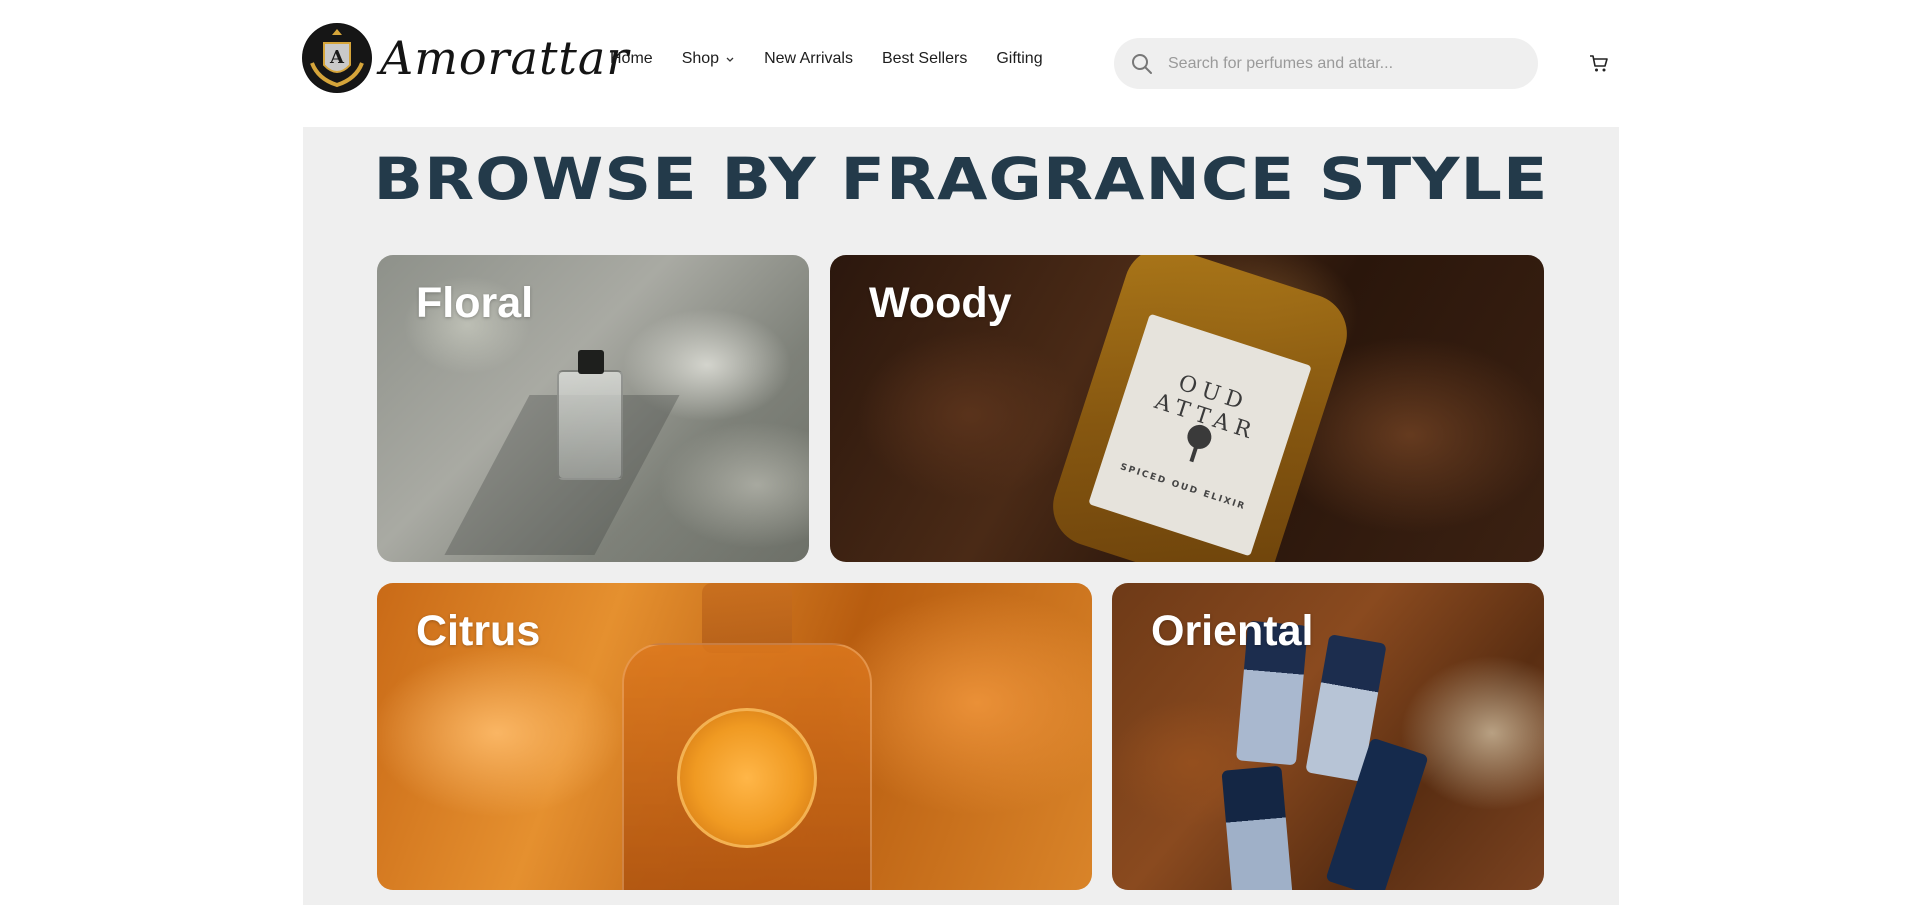 This screenshot has height=905, width=1921. What do you see at coordinates (1328, 736) in the screenshot?
I see `category-card-oriental: Oriental` at bounding box center [1328, 736].